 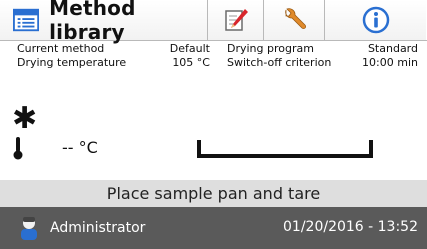 I want to click on settings-button, so click(x=294, y=20).